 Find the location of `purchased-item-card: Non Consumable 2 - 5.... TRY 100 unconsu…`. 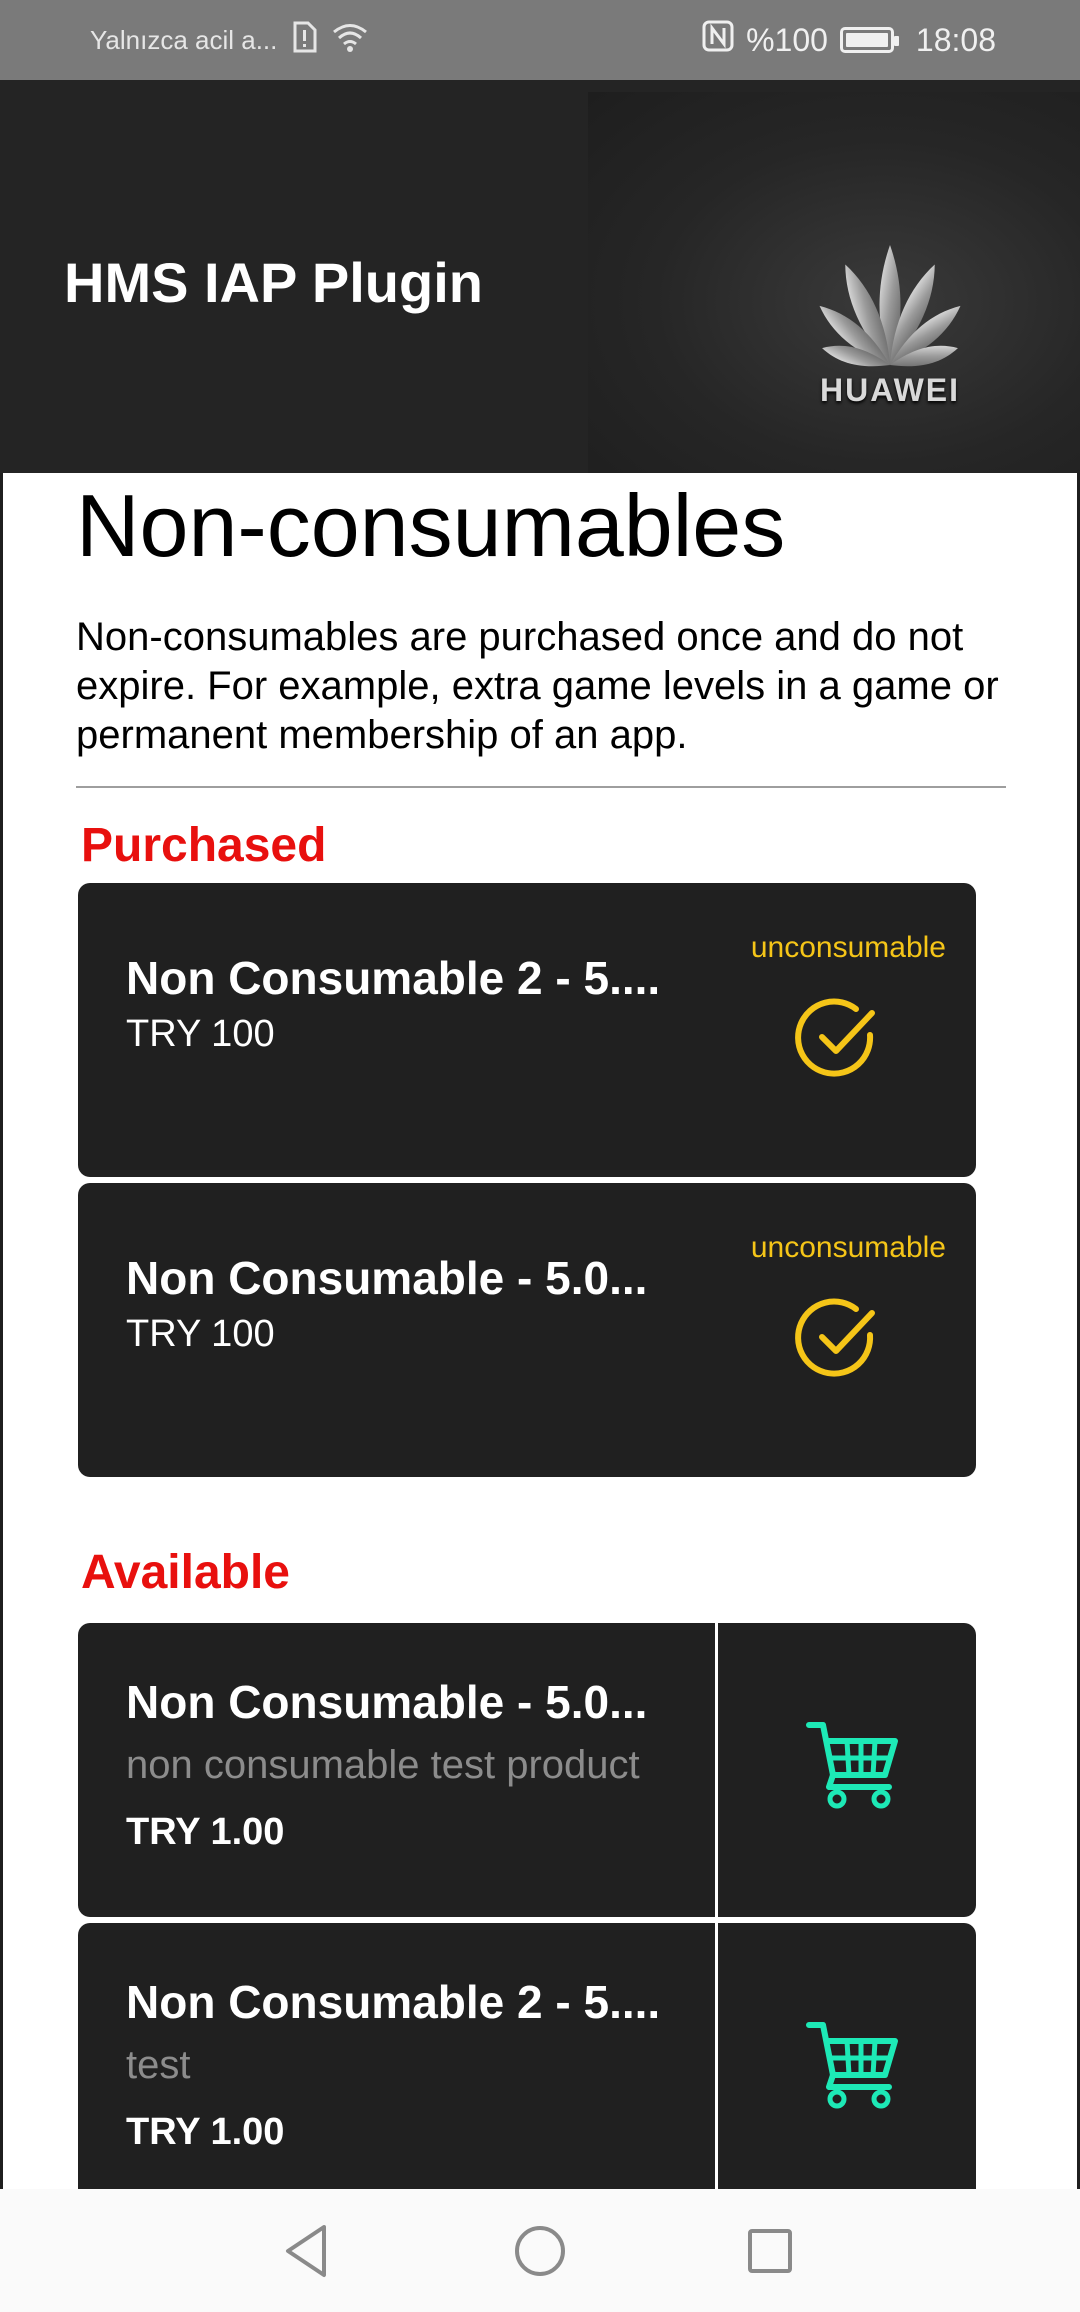

purchased-item-card: Non Consumable 2 - 5.... TRY 100 unconsu… is located at coordinates (527, 1030).